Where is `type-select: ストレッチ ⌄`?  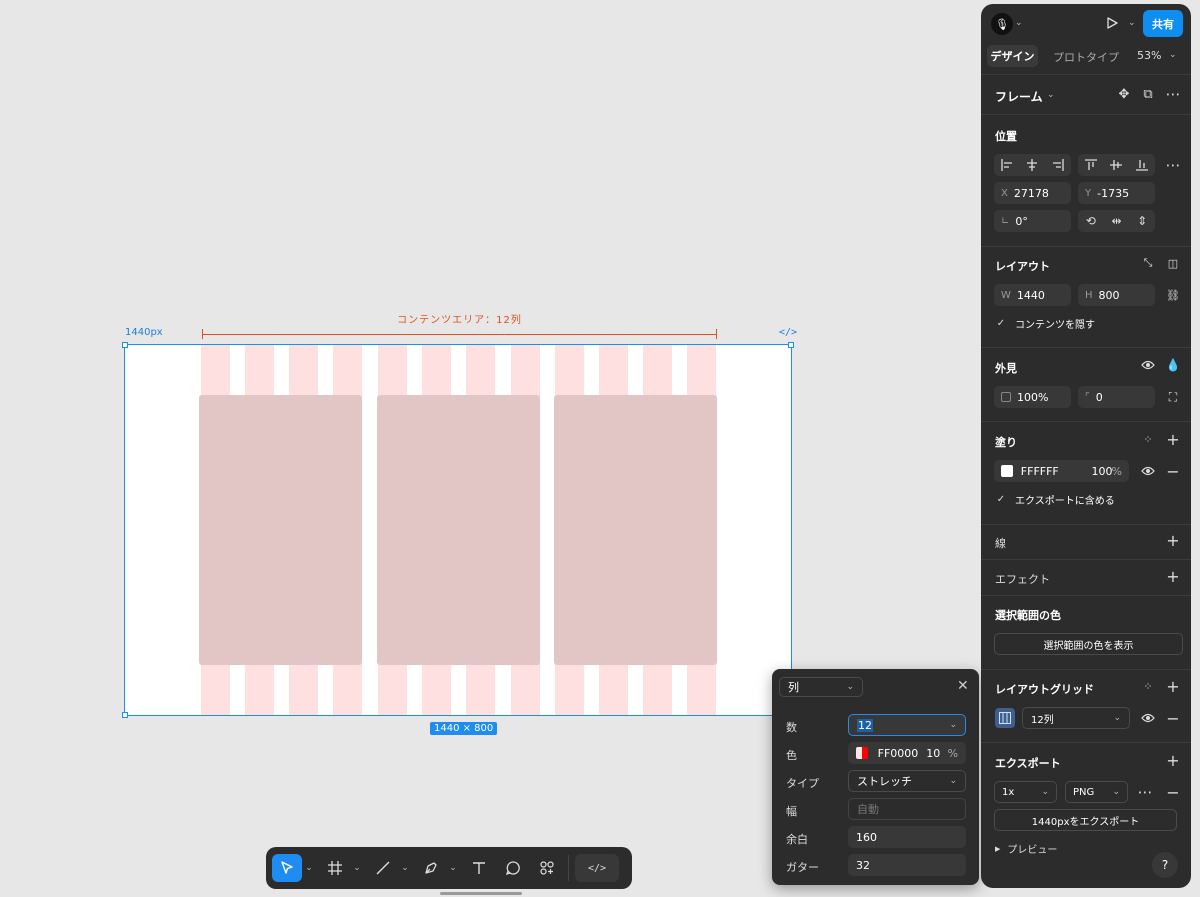 type-select: ストレッチ ⌄ is located at coordinates (907, 781).